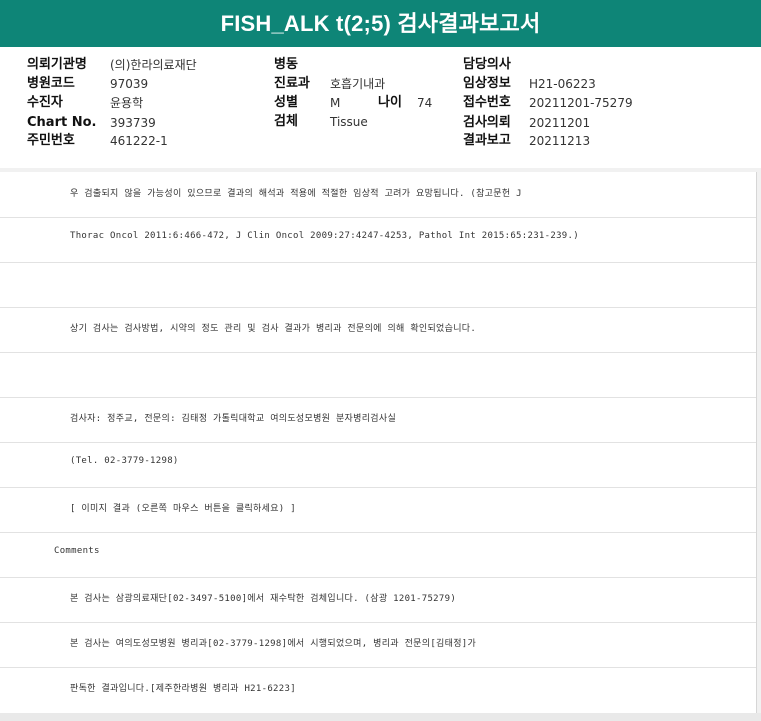  What do you see at coordinates (487, 140) in the screenshot?
I see `info-label: 결과보고` at bounding box center [487, 140].